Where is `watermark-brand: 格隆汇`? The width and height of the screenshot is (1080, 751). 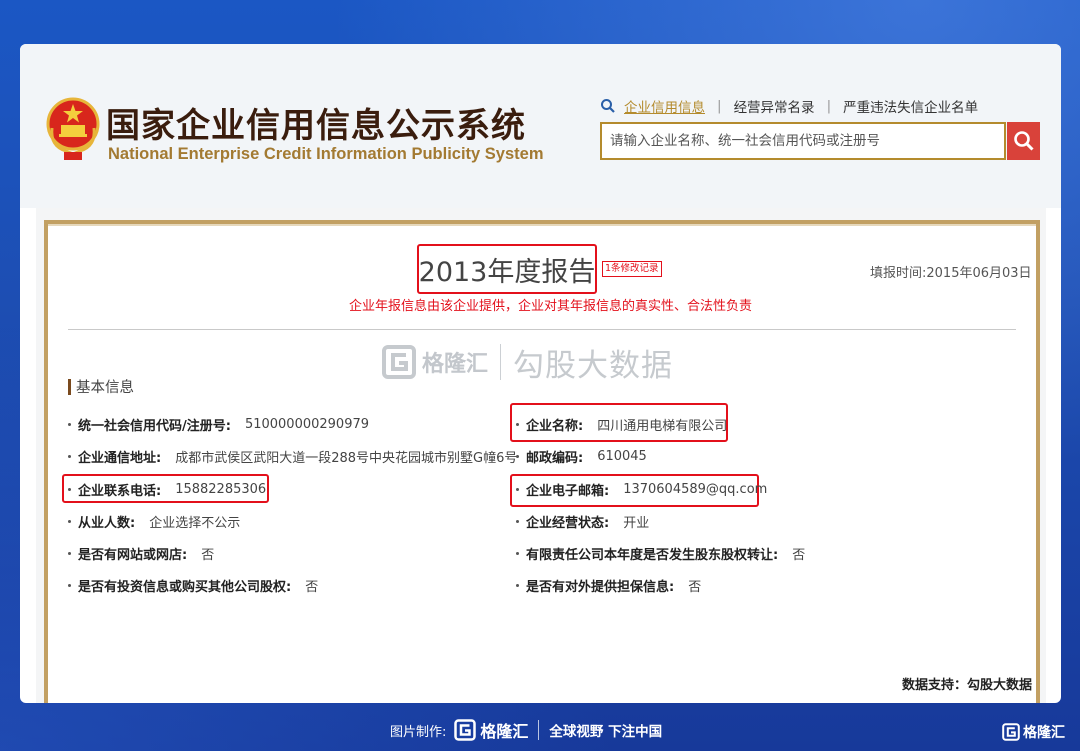 watermark-brand: 格隆汇 is located at coordinates (455, 364).